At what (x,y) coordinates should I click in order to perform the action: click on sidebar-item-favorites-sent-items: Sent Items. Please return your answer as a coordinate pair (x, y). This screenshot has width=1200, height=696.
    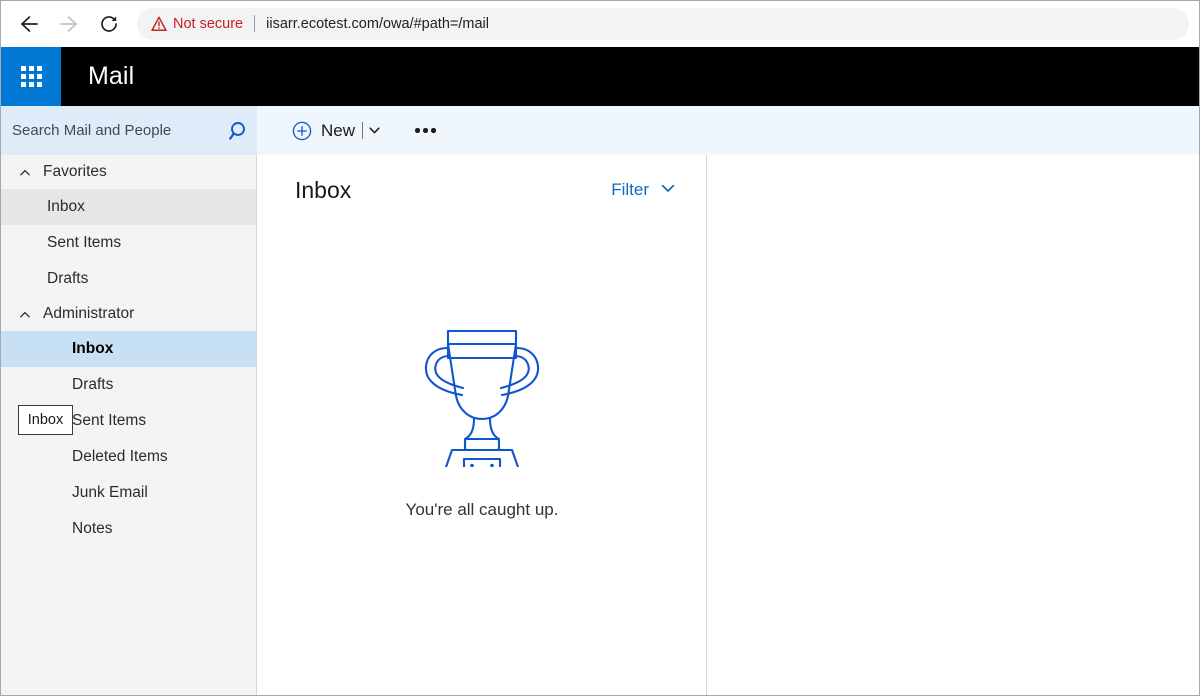
    Looking at the image, I should click on (128, 243).